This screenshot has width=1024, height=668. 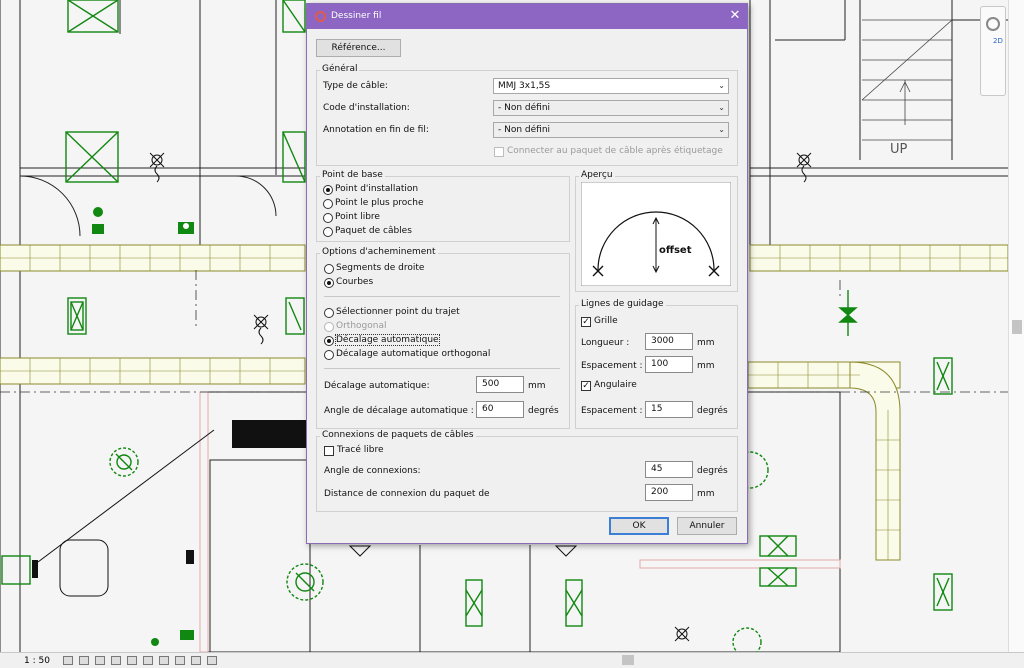 What do you see at coordinates (537, 386) in the screenshot?
I see `auto-offset-unit: mm` at bounding box center [537, 386].